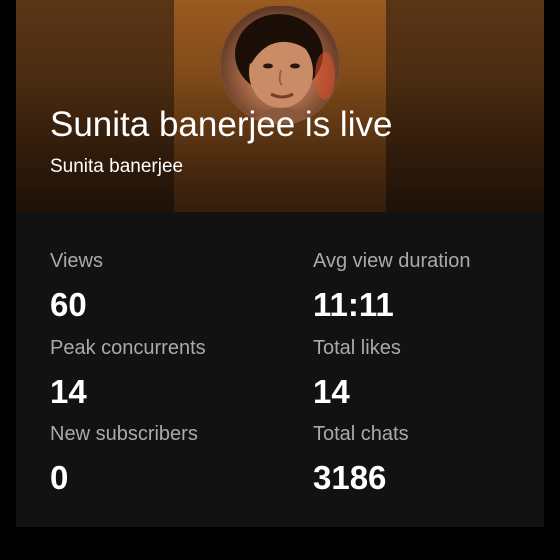 The height and width of the screenshot is (560, 560). Describe the element at coordinates (428, 374) in the screenshot. I see `stat-total-likes: Total likes 14` at that location.